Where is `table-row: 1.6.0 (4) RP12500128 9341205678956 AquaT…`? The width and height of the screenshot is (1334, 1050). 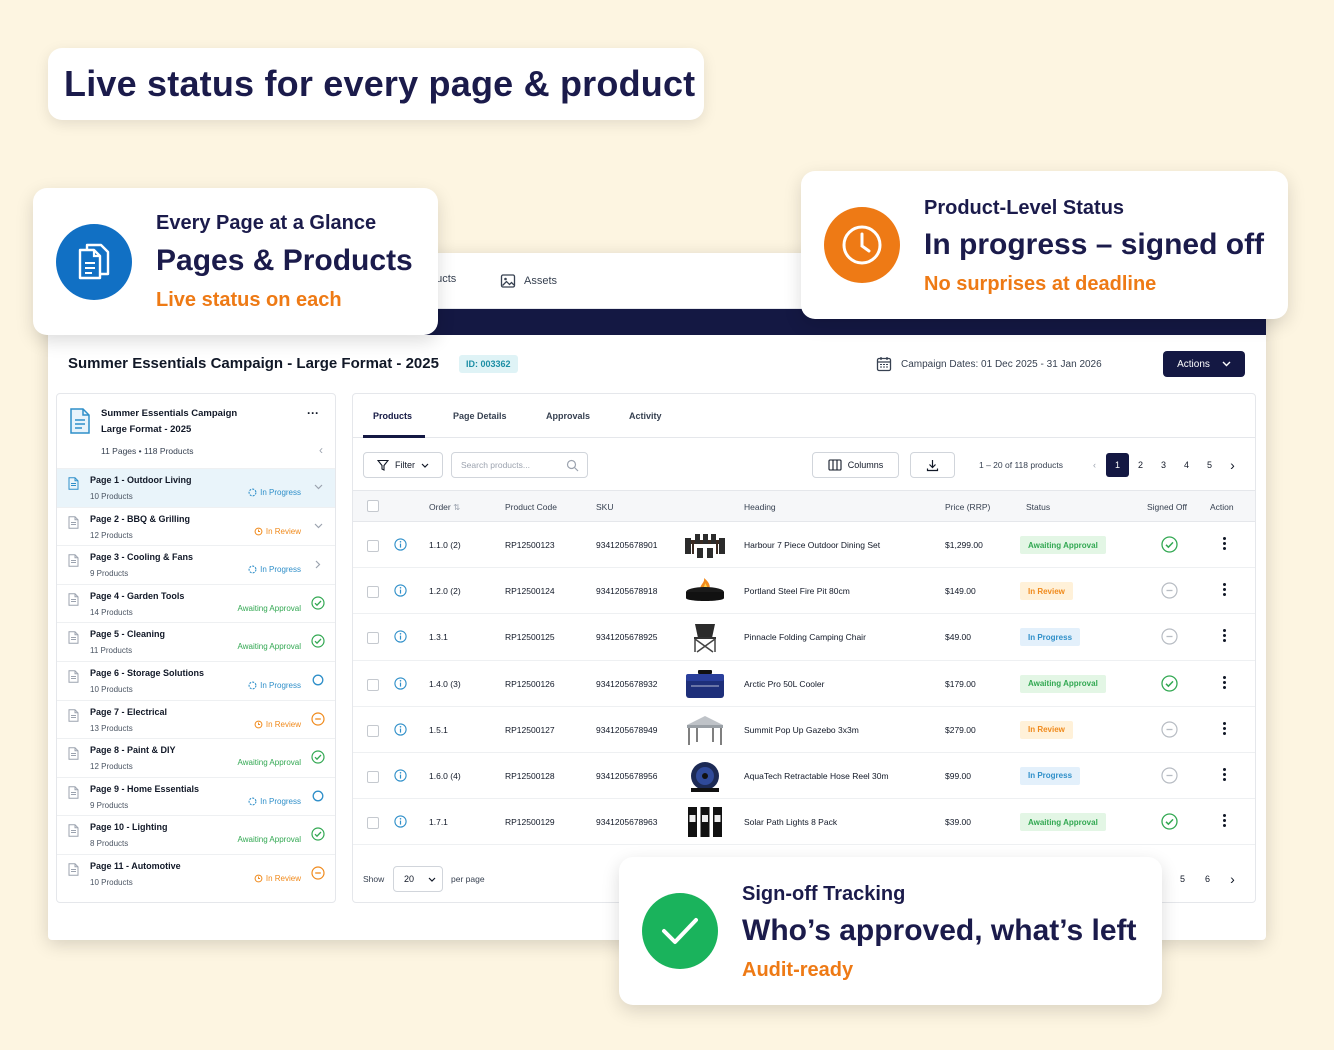
table-row: 1.6.0 (4) RP12500128 9341205678956 AquaT… is located at coordinates (804, 776).